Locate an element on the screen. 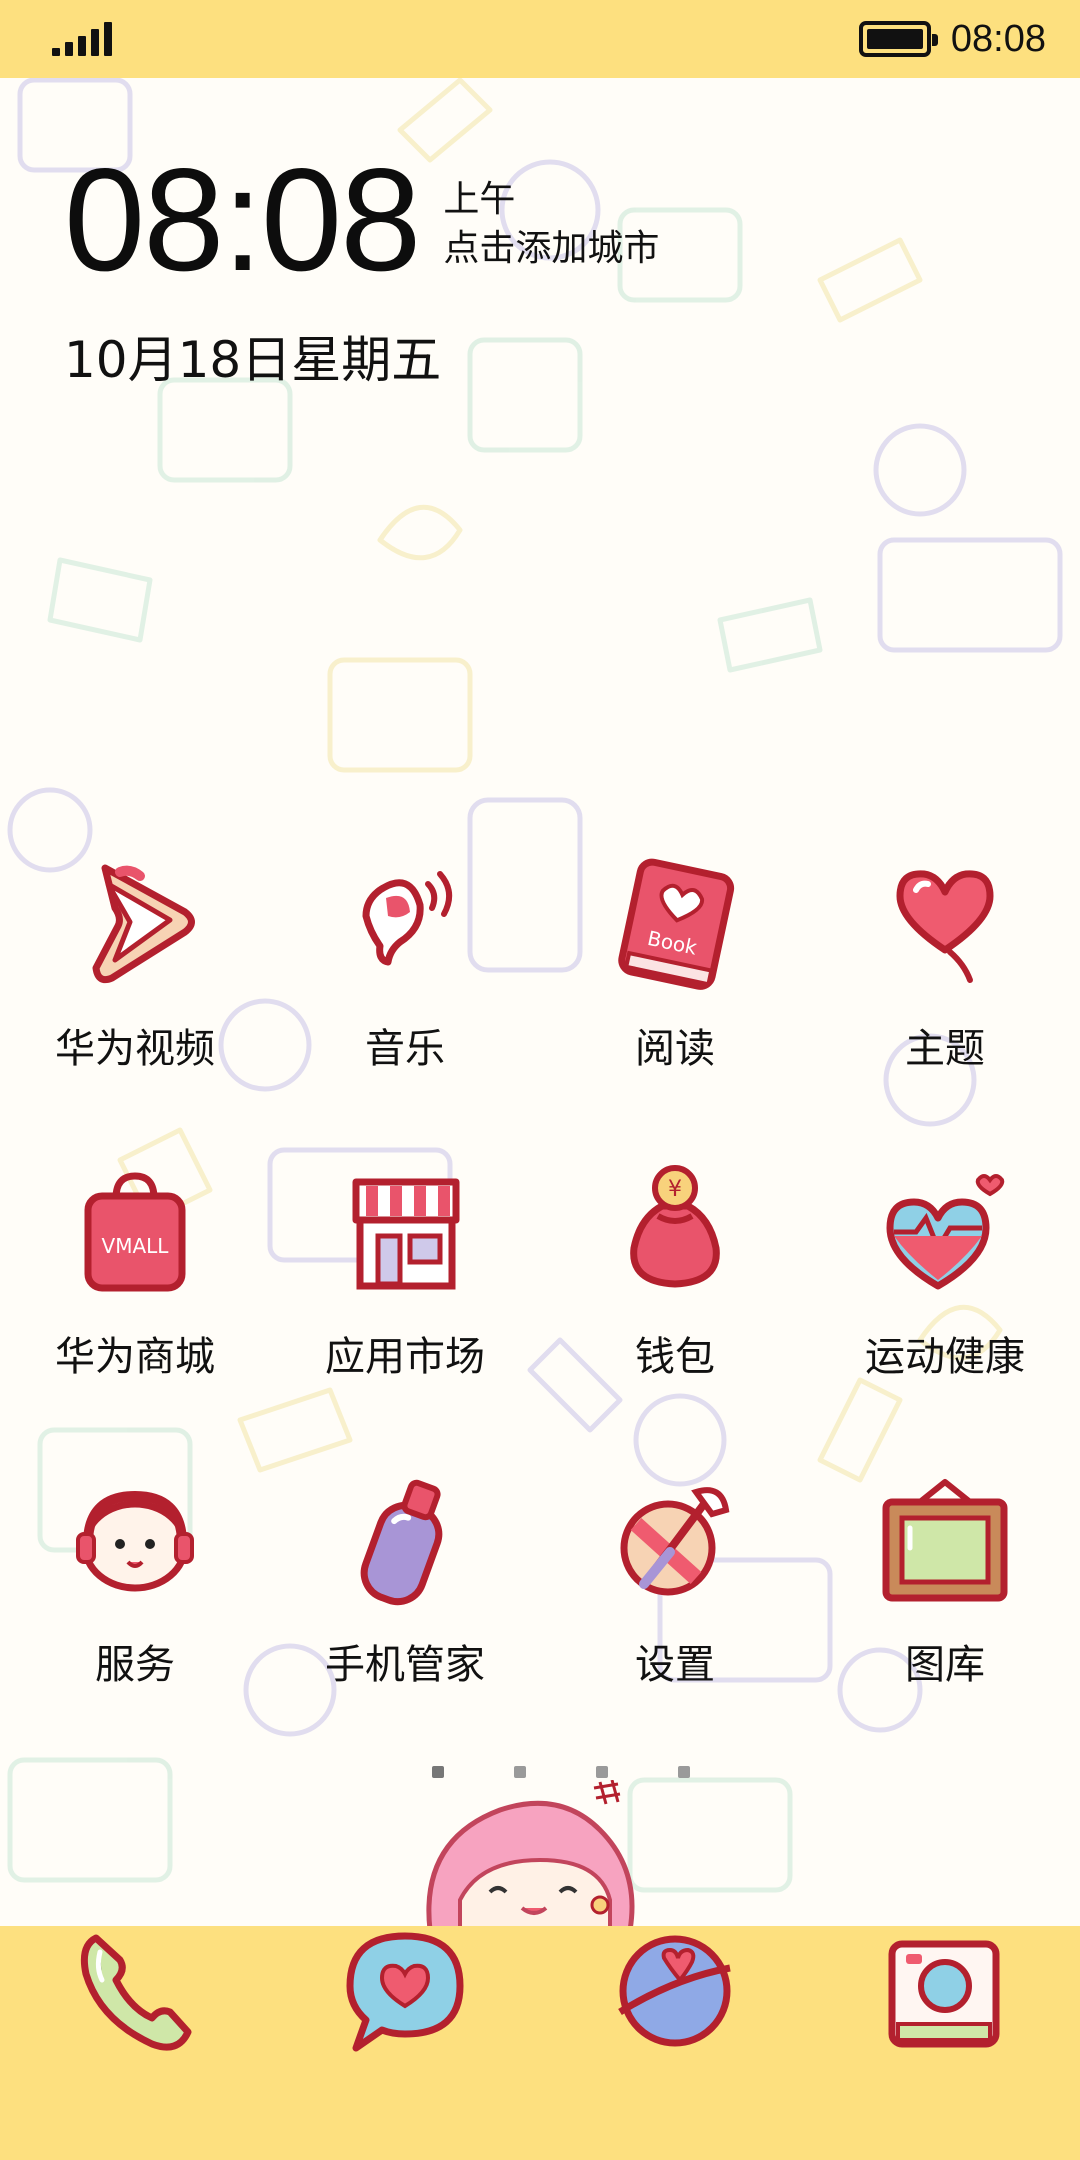 This screenshot has width=1080, height=2160. clock-widget: 08:08 上午 点击添加城市 10月18日星期五 is located at coordinates (361, 269).